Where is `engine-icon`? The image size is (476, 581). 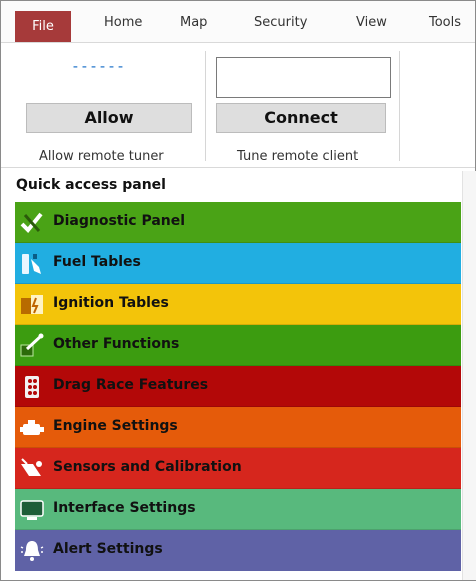 engine-icon is located at coordinates (32, 427).